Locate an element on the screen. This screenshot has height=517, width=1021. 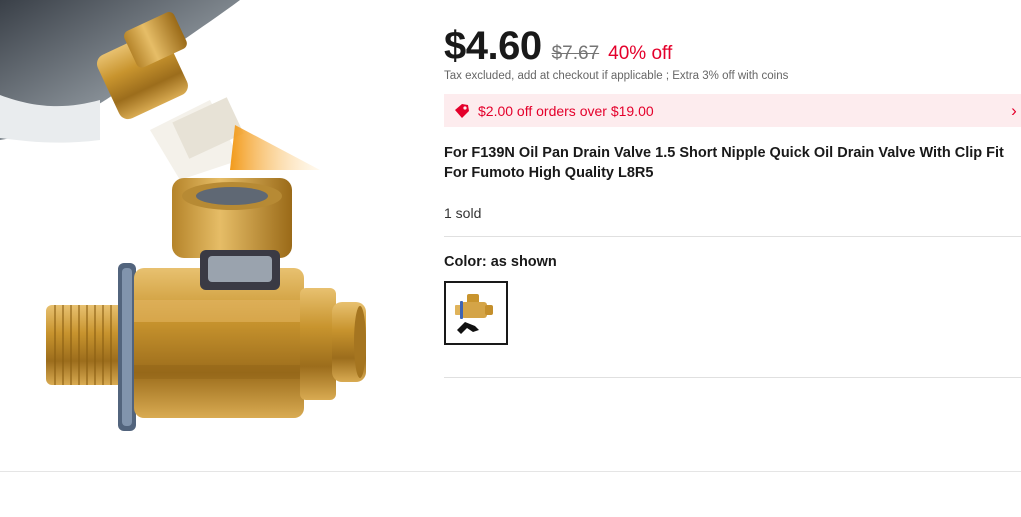
discount-percent: 40% off is located at coordinates (640, 53).